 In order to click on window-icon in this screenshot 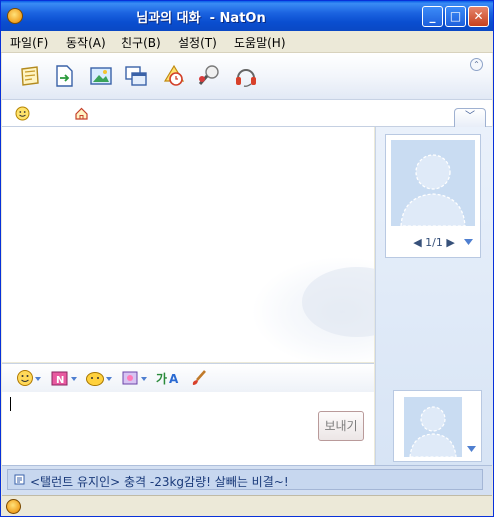, I will do `click(136, 76)`.